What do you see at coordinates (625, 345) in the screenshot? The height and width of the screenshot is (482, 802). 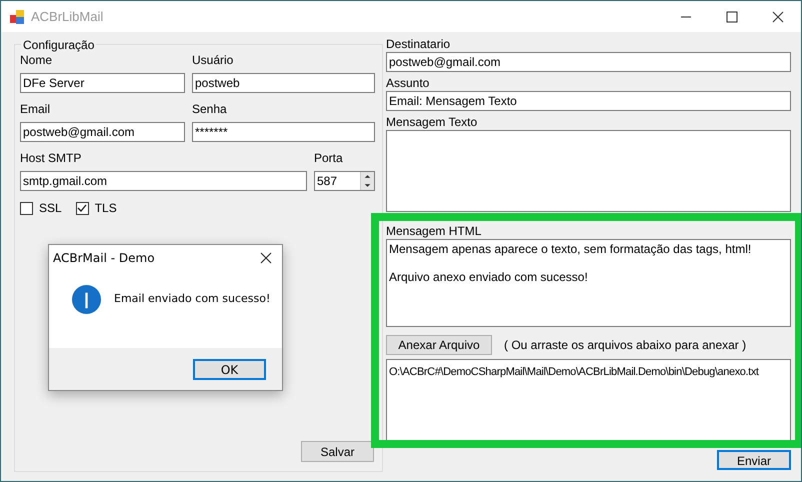 I see `hint-text: ( Ou arraste os arquivos abaixo para anexar )` at bounding box center [625, 345].